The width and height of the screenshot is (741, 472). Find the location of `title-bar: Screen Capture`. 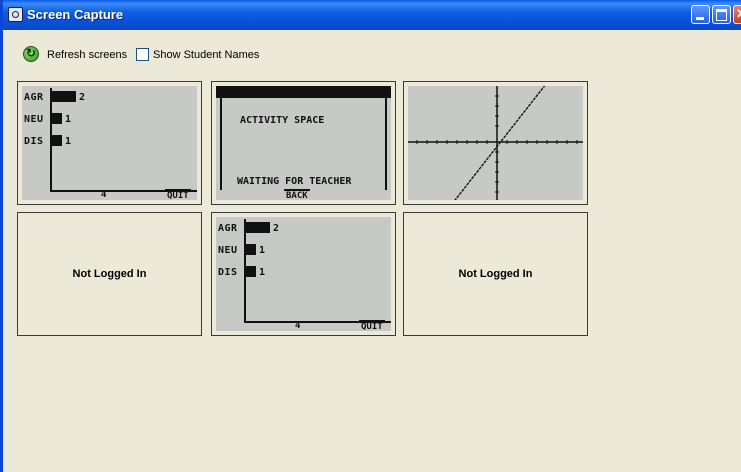

title-bar: Screen Capture is located at coordinates (372, 15).